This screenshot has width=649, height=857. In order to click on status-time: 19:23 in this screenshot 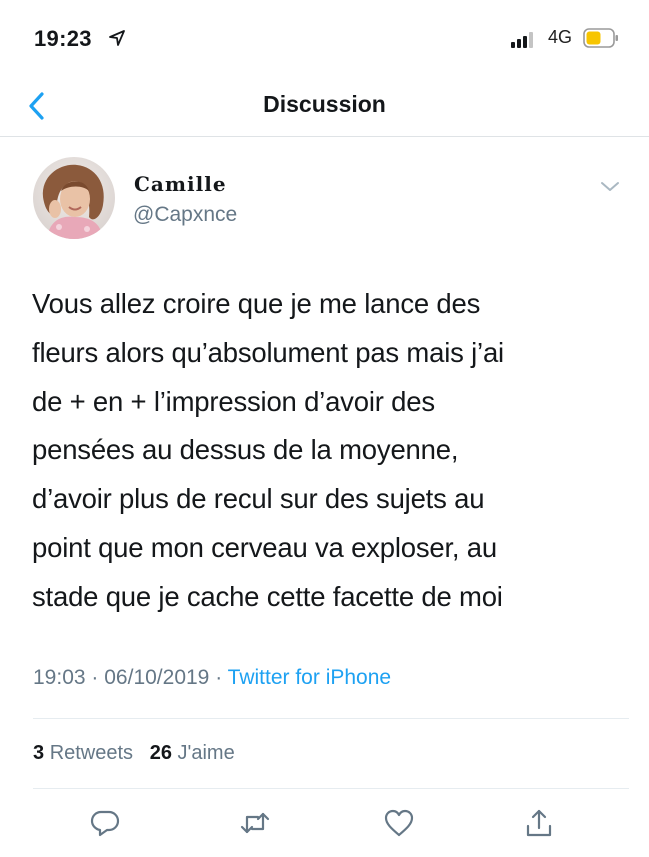, I will do `click(63, 38)`.